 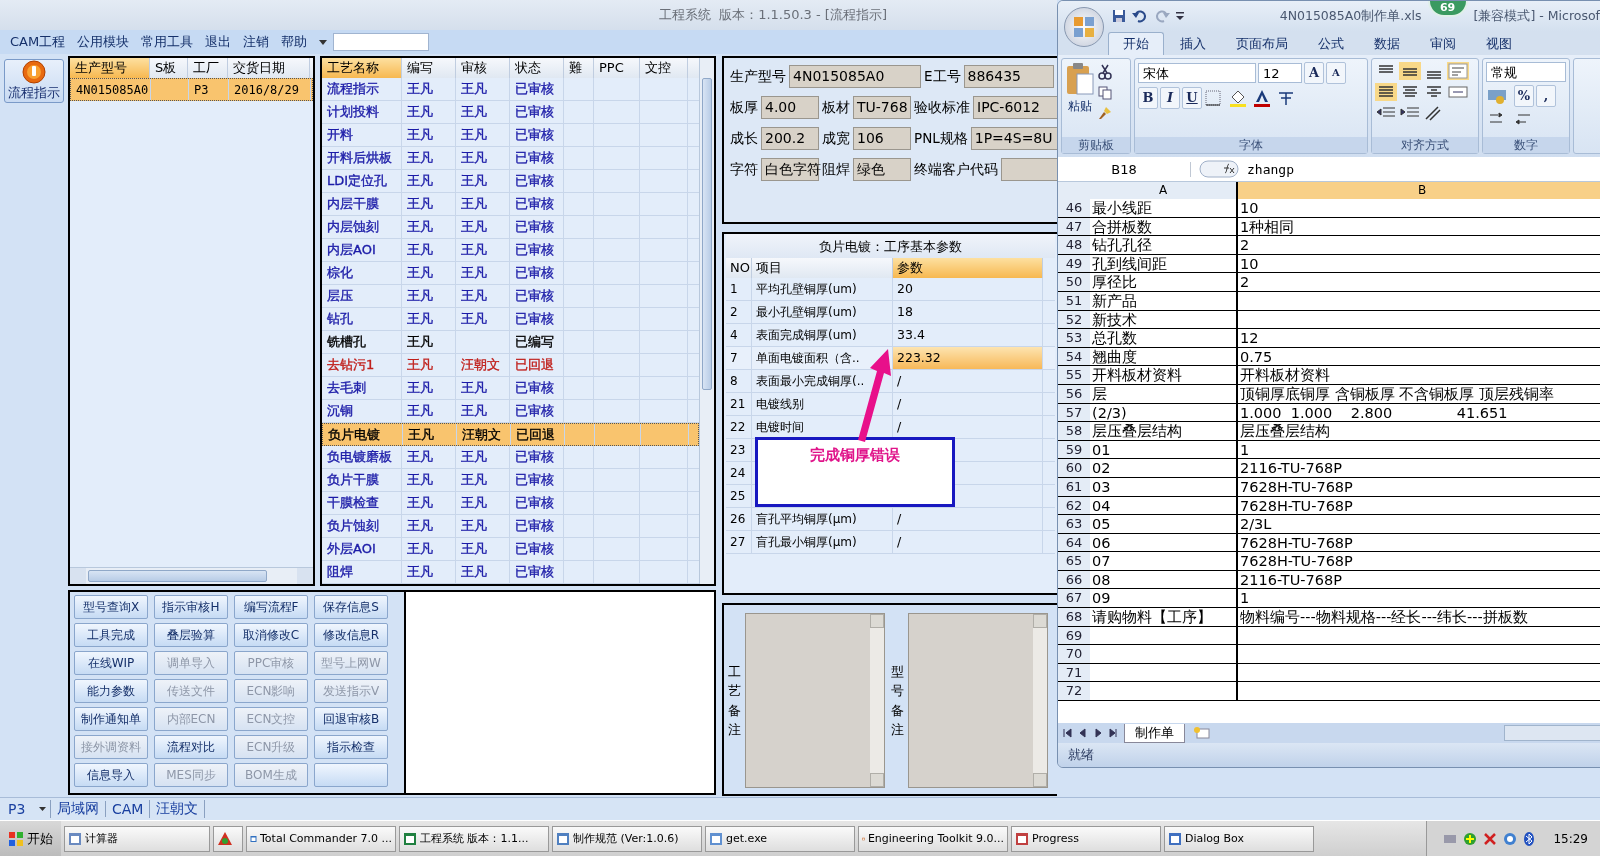 I want to click on row-header: 60, so click(x=1074, y=468).